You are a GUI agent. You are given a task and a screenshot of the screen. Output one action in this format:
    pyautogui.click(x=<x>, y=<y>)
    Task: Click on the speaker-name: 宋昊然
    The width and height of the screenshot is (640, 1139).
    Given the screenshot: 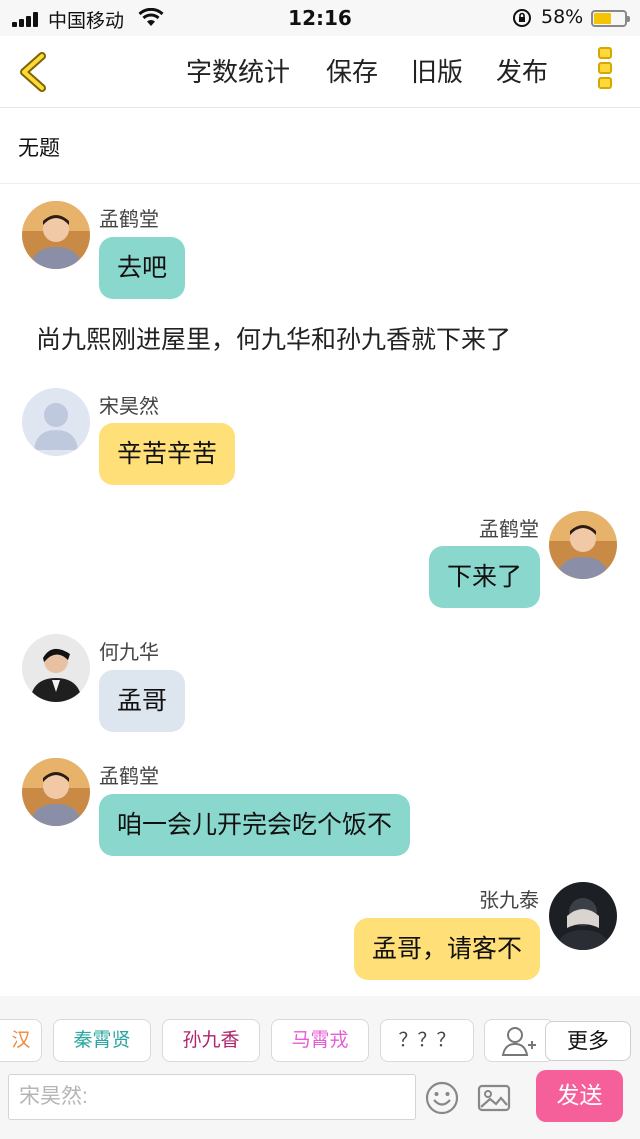 What is the action you would take?
    pyautogui.click(x=129, y=406)
    